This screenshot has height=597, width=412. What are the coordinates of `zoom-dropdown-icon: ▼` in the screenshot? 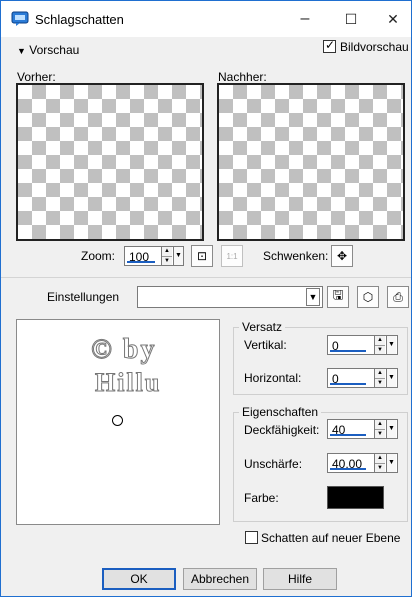 It's located at (178, 256).